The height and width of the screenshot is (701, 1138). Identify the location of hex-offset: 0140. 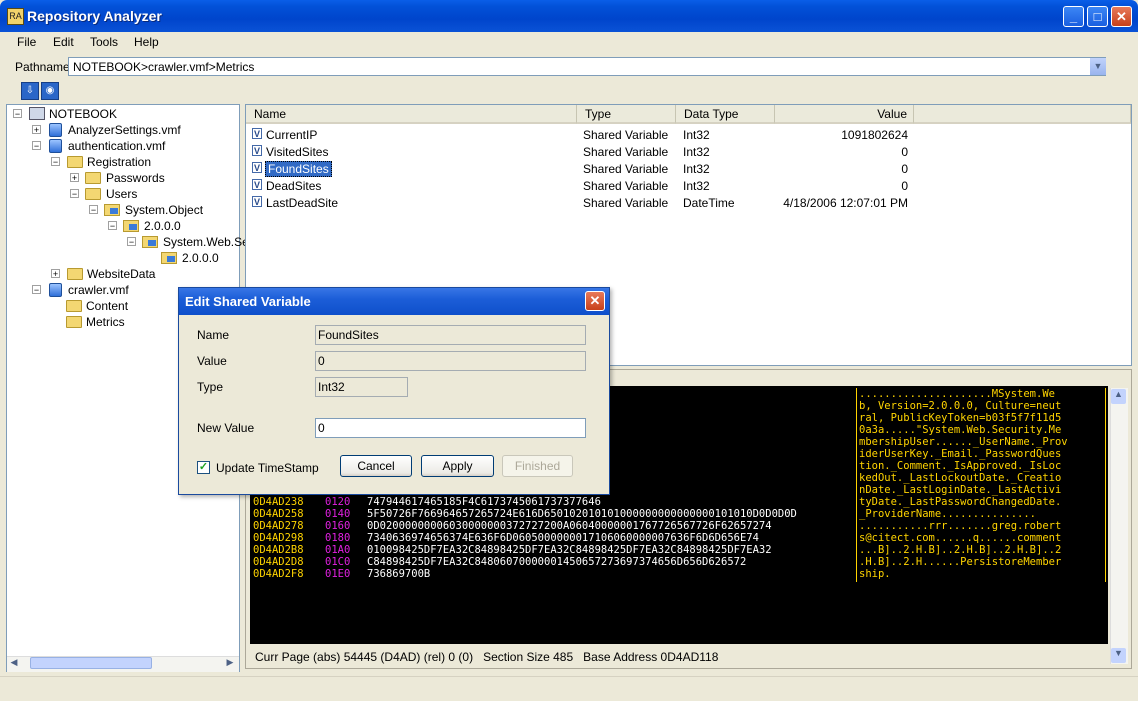
(338, 514).